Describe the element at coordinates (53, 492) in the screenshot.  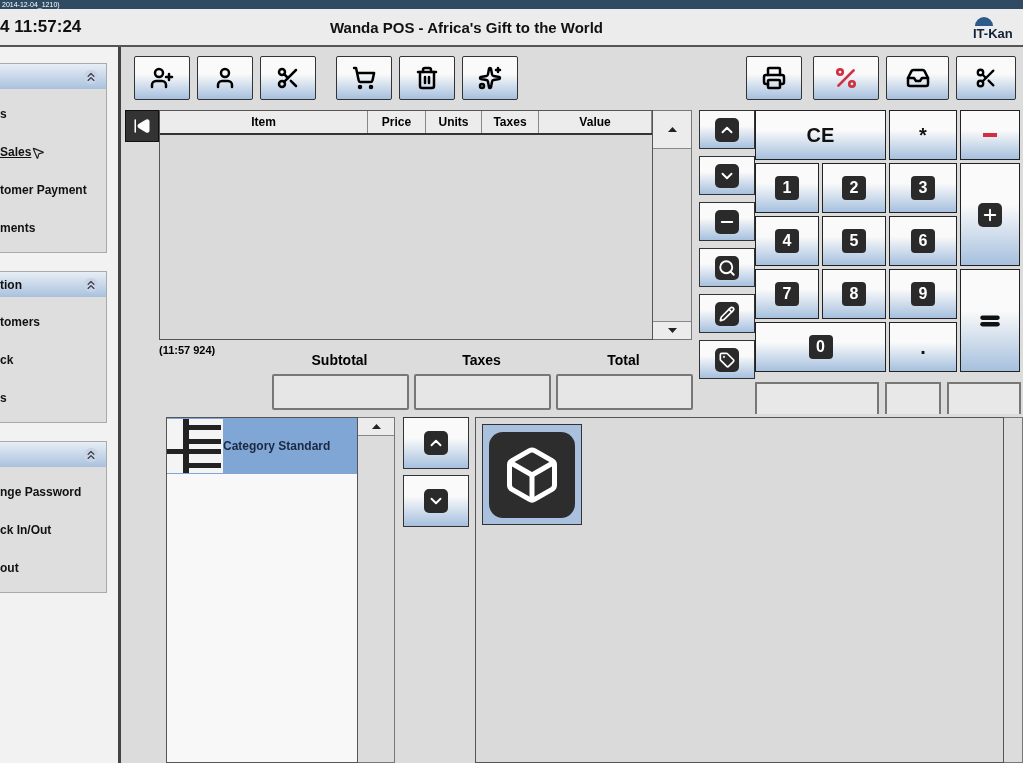
I see `sidebar-item: nge Password` at that location.